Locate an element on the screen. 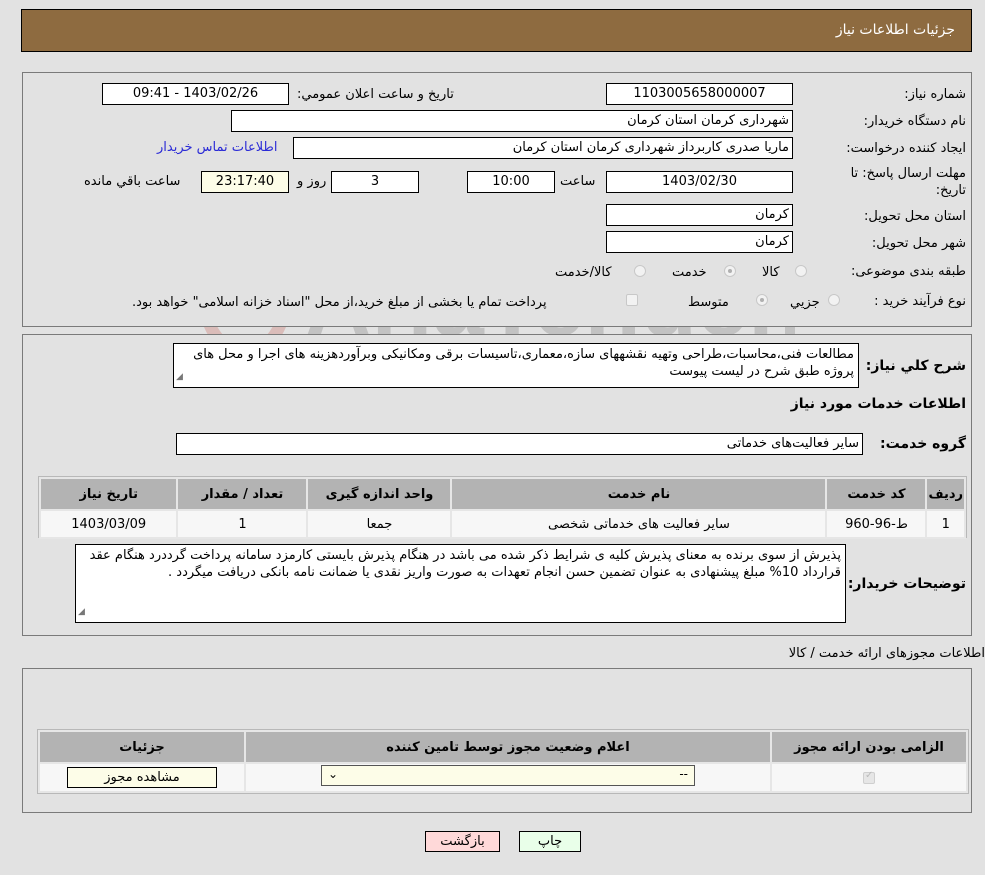 Image resolution: width=985 pixels, height=875 pixels. need-number-label: شماره نیاز: is located at coordinates (935, 94).